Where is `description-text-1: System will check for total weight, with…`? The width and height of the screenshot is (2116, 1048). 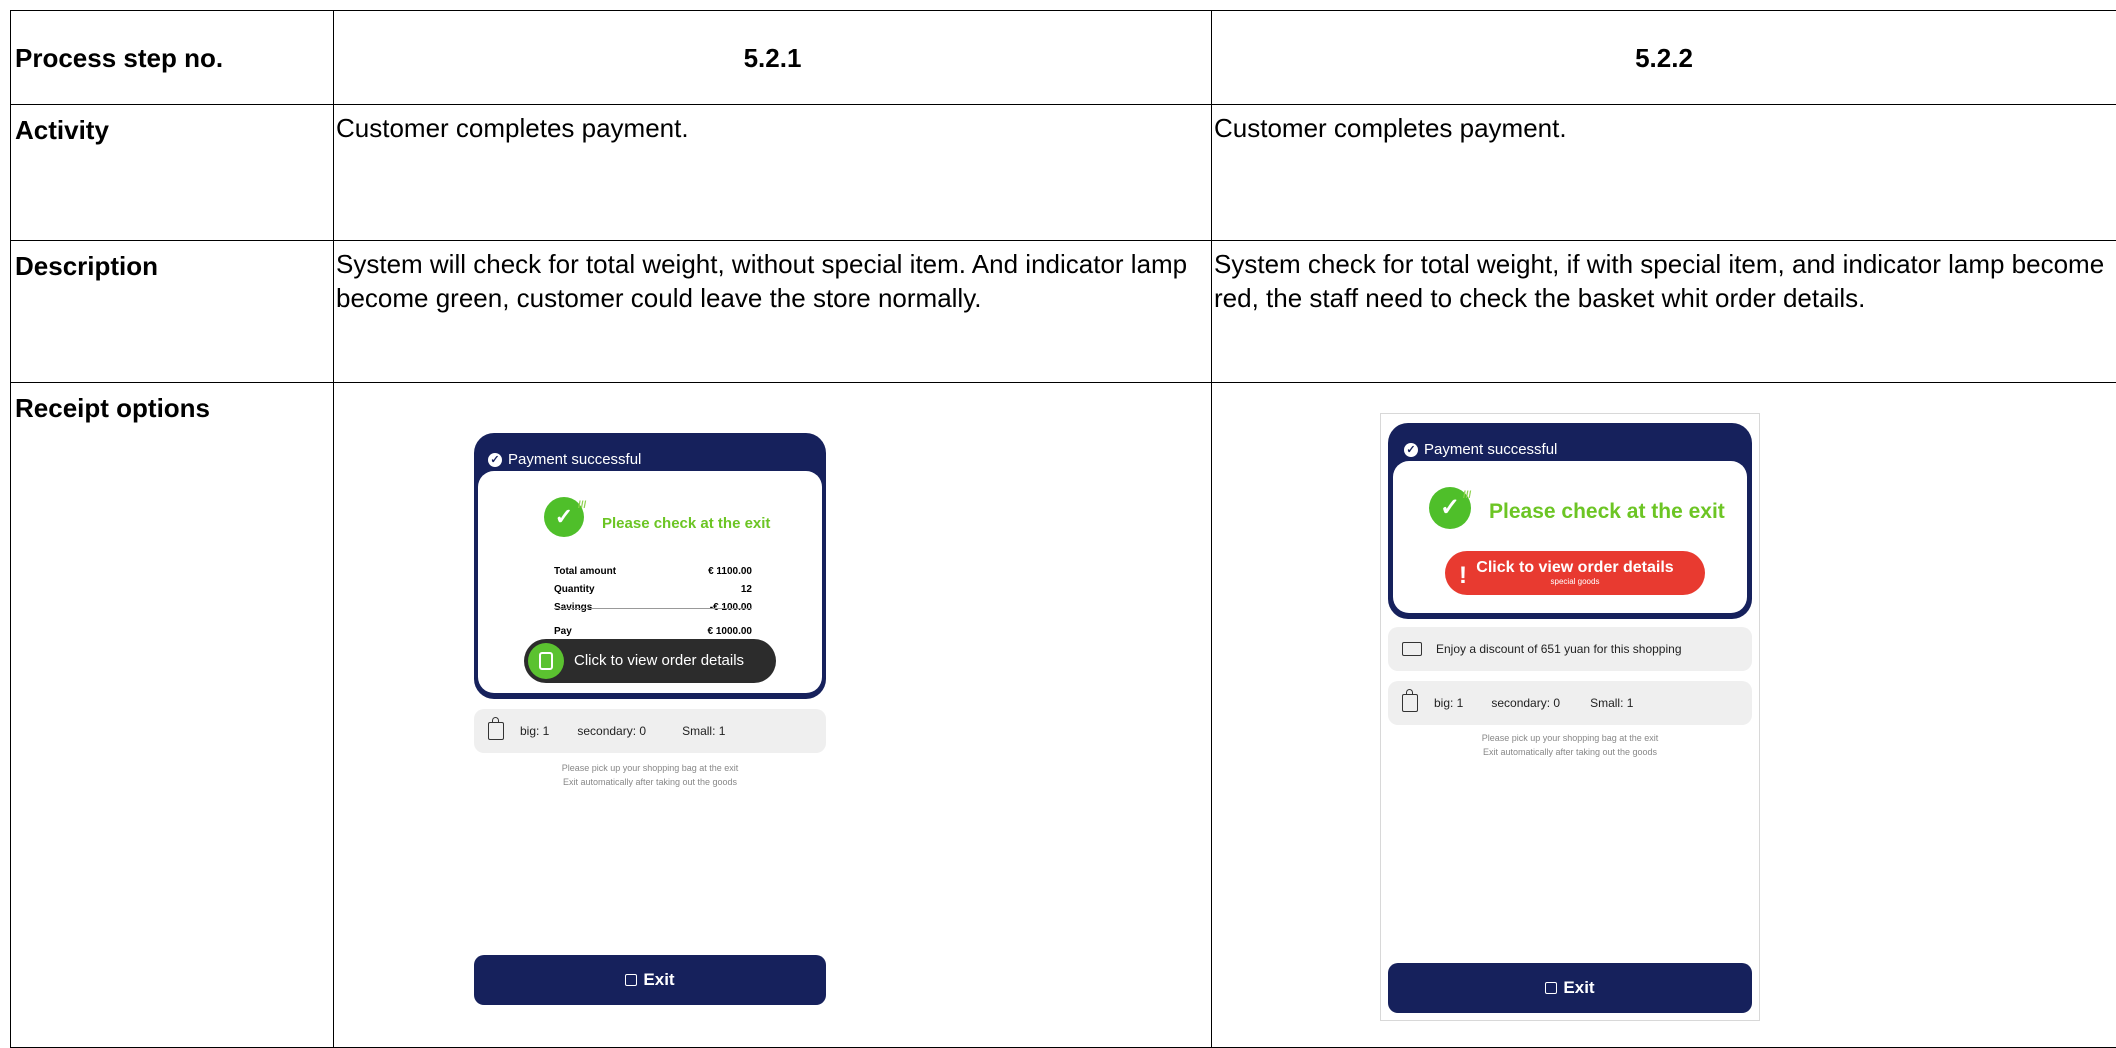 description-text-1: System will check for total weight, with… is located at coordinates (773, 312).